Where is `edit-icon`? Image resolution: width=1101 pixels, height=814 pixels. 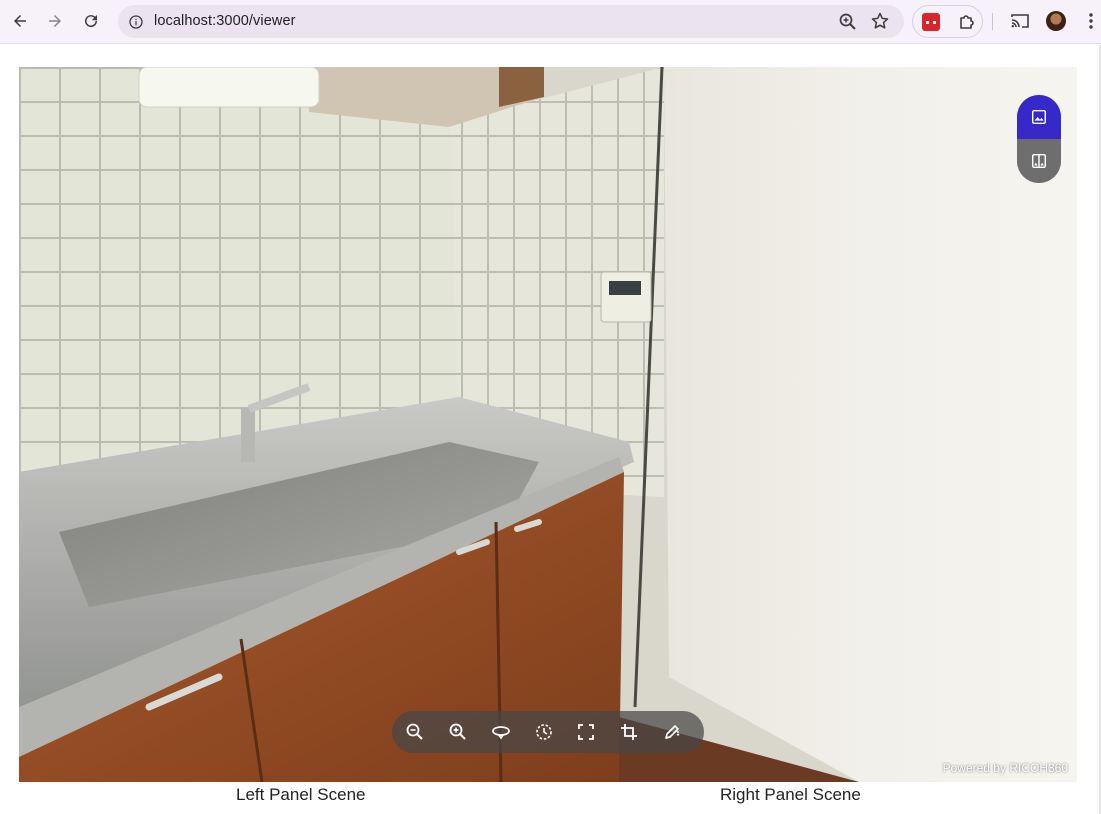 edit-icon is located at coordinates (671, 732).